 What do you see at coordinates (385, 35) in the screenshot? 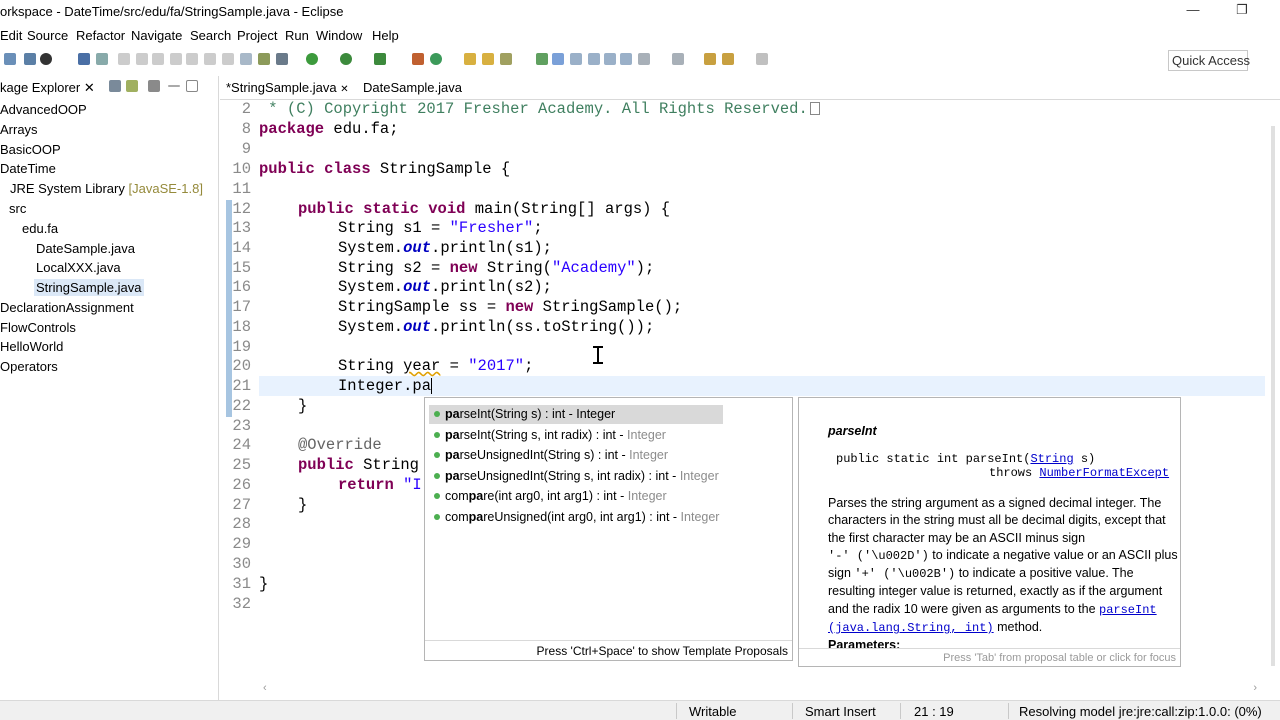
I see `menu-help: Help` at bounding box center [385, 35].